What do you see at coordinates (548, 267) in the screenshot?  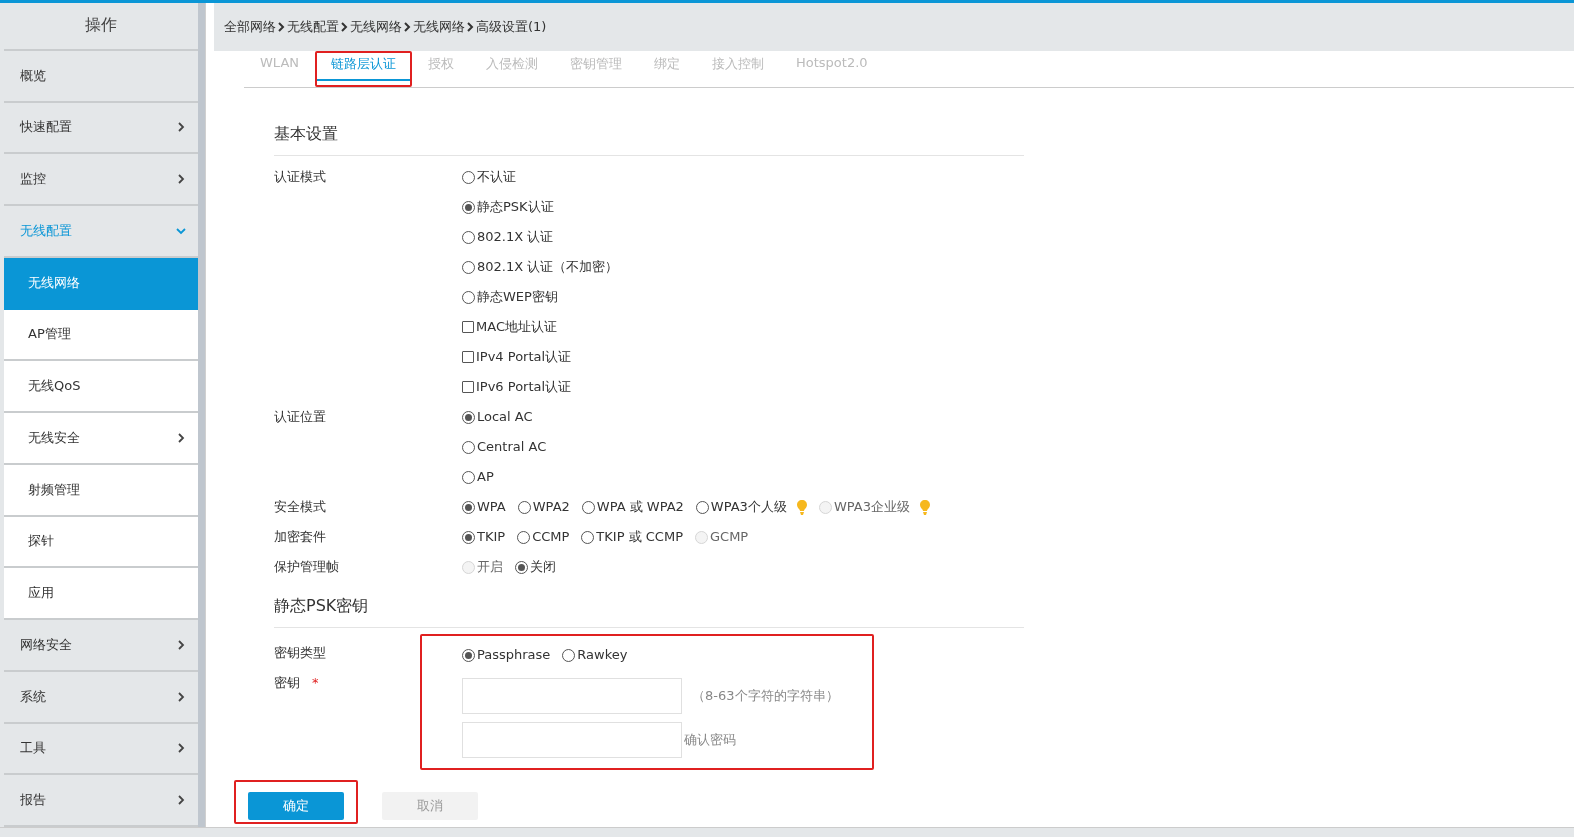 I see `option-label: 802.1X 认证（不加密）` at bounding box center [548, 267].